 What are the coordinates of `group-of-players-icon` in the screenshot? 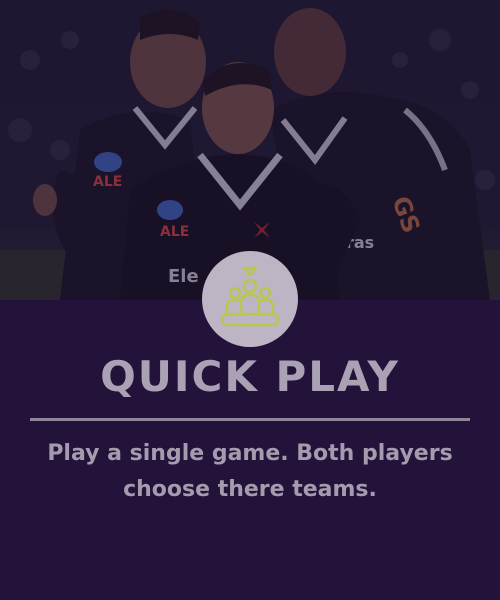 It's located at (250, 296).